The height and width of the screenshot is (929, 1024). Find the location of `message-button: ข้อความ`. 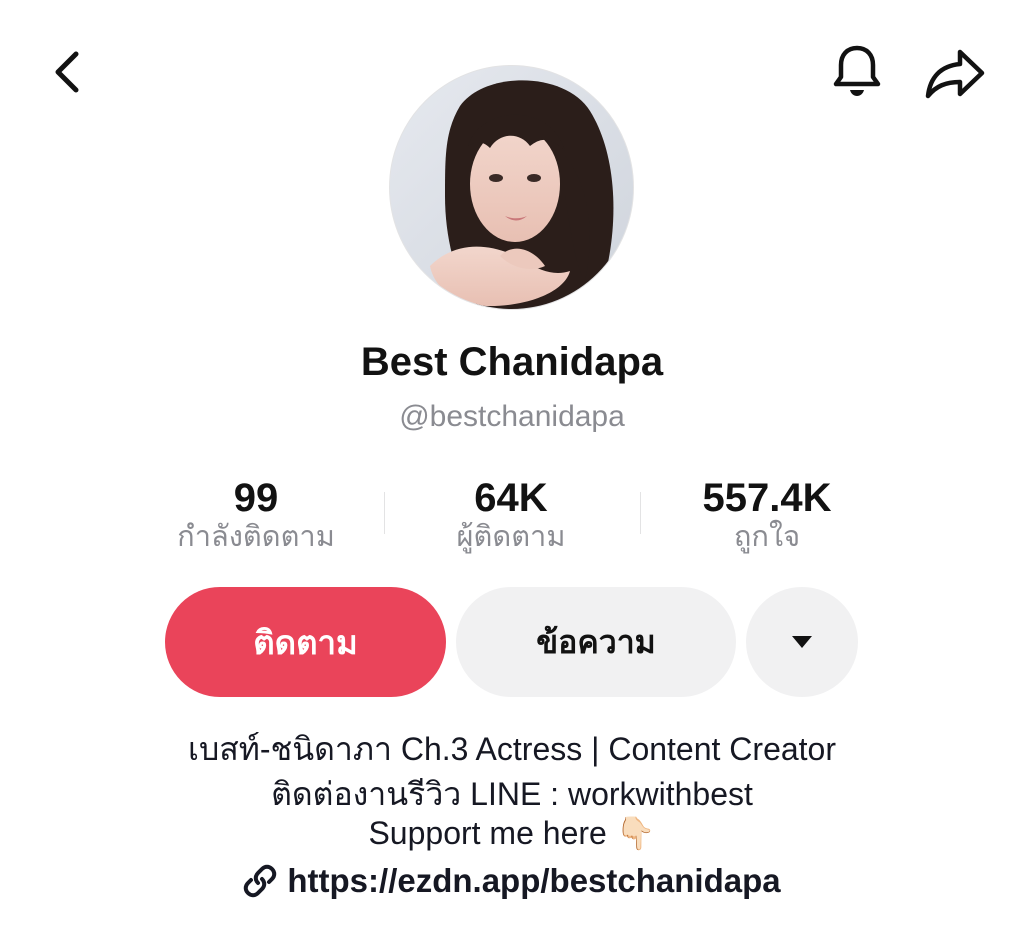

message-button: ข้อความ is located at coordinates (596, 642).